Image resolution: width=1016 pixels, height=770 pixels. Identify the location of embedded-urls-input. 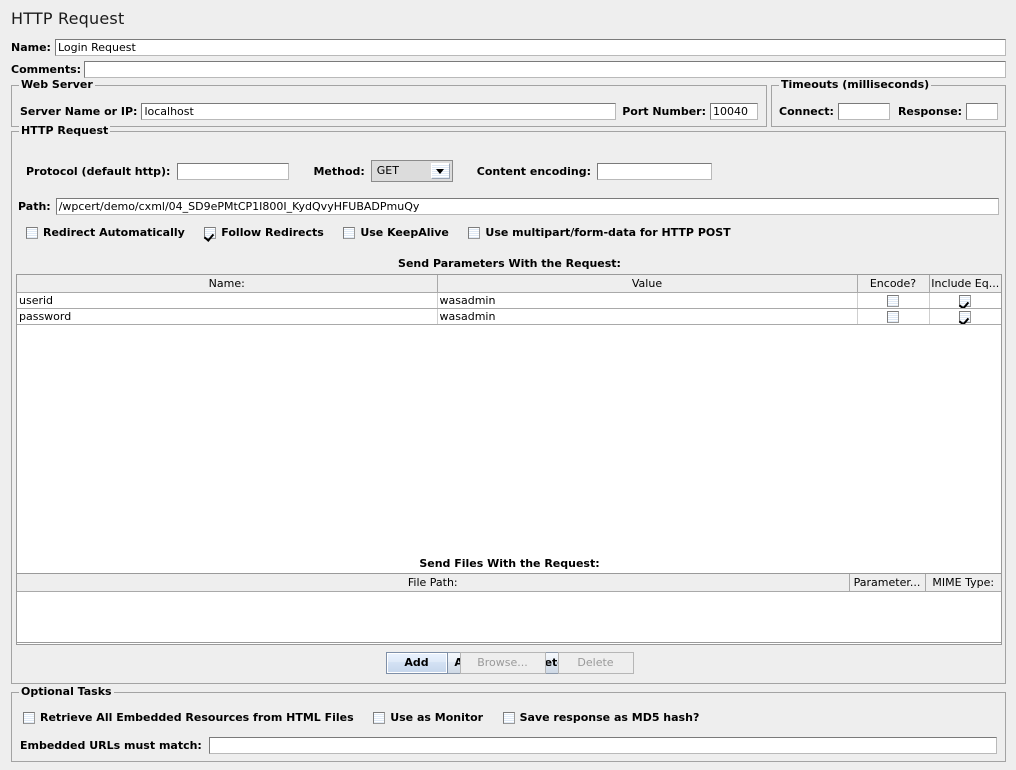
(602, 745).